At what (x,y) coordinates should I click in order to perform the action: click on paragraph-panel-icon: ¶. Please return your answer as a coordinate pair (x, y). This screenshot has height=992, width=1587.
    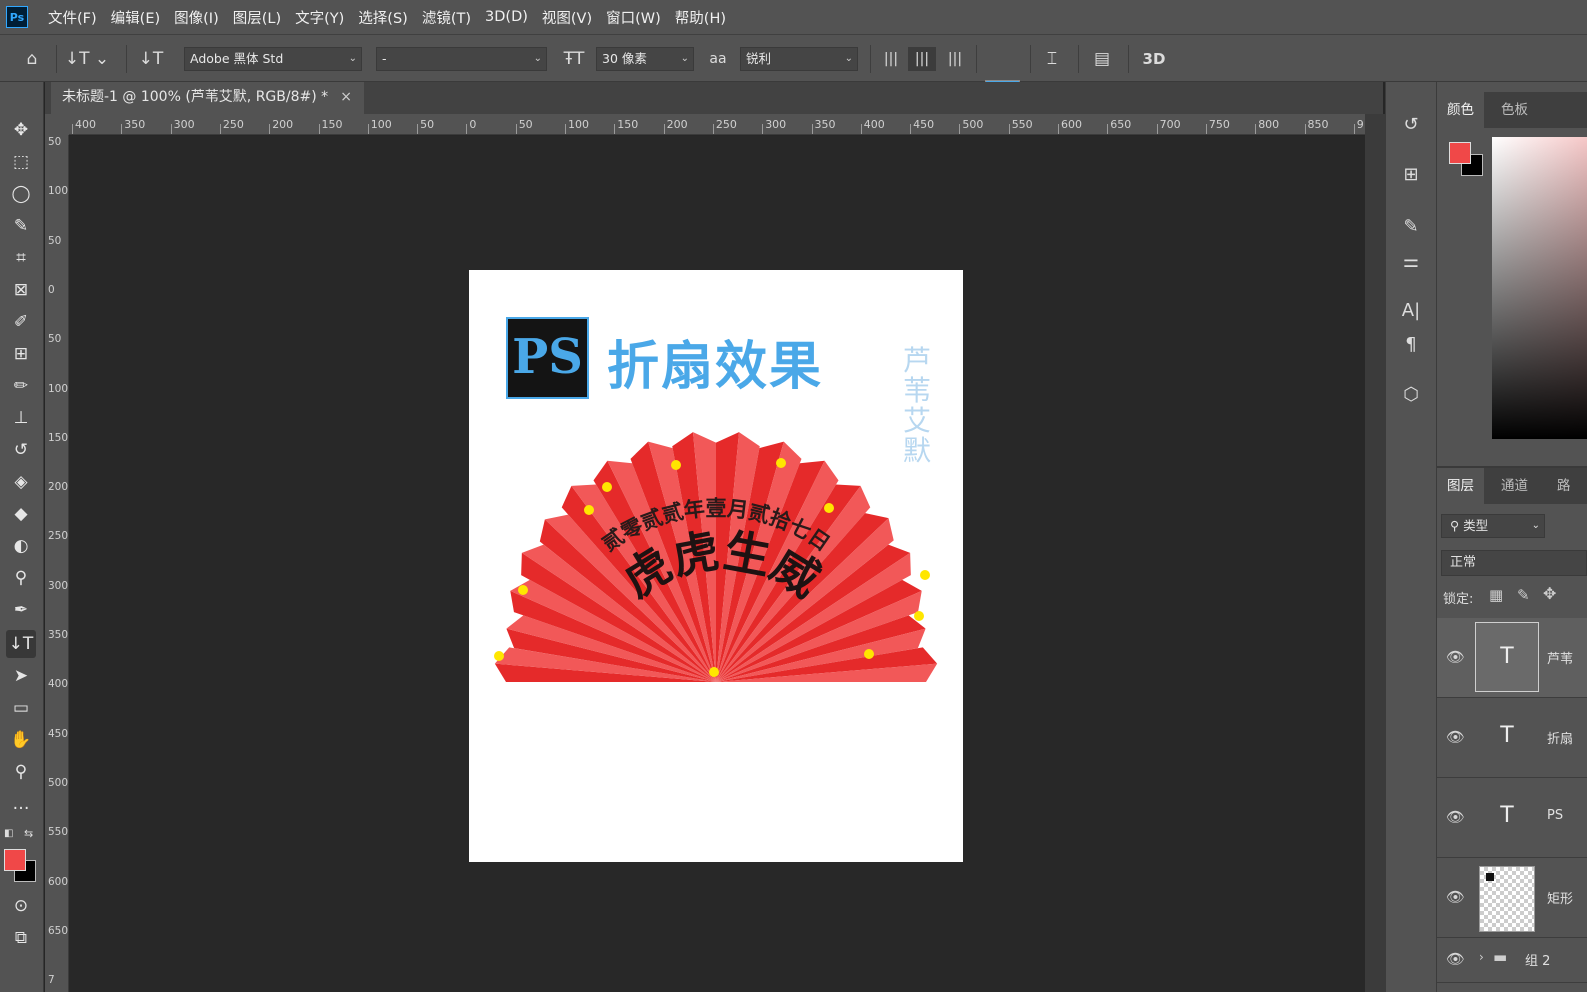
    Looking at the image, I should click on (1411, 345).